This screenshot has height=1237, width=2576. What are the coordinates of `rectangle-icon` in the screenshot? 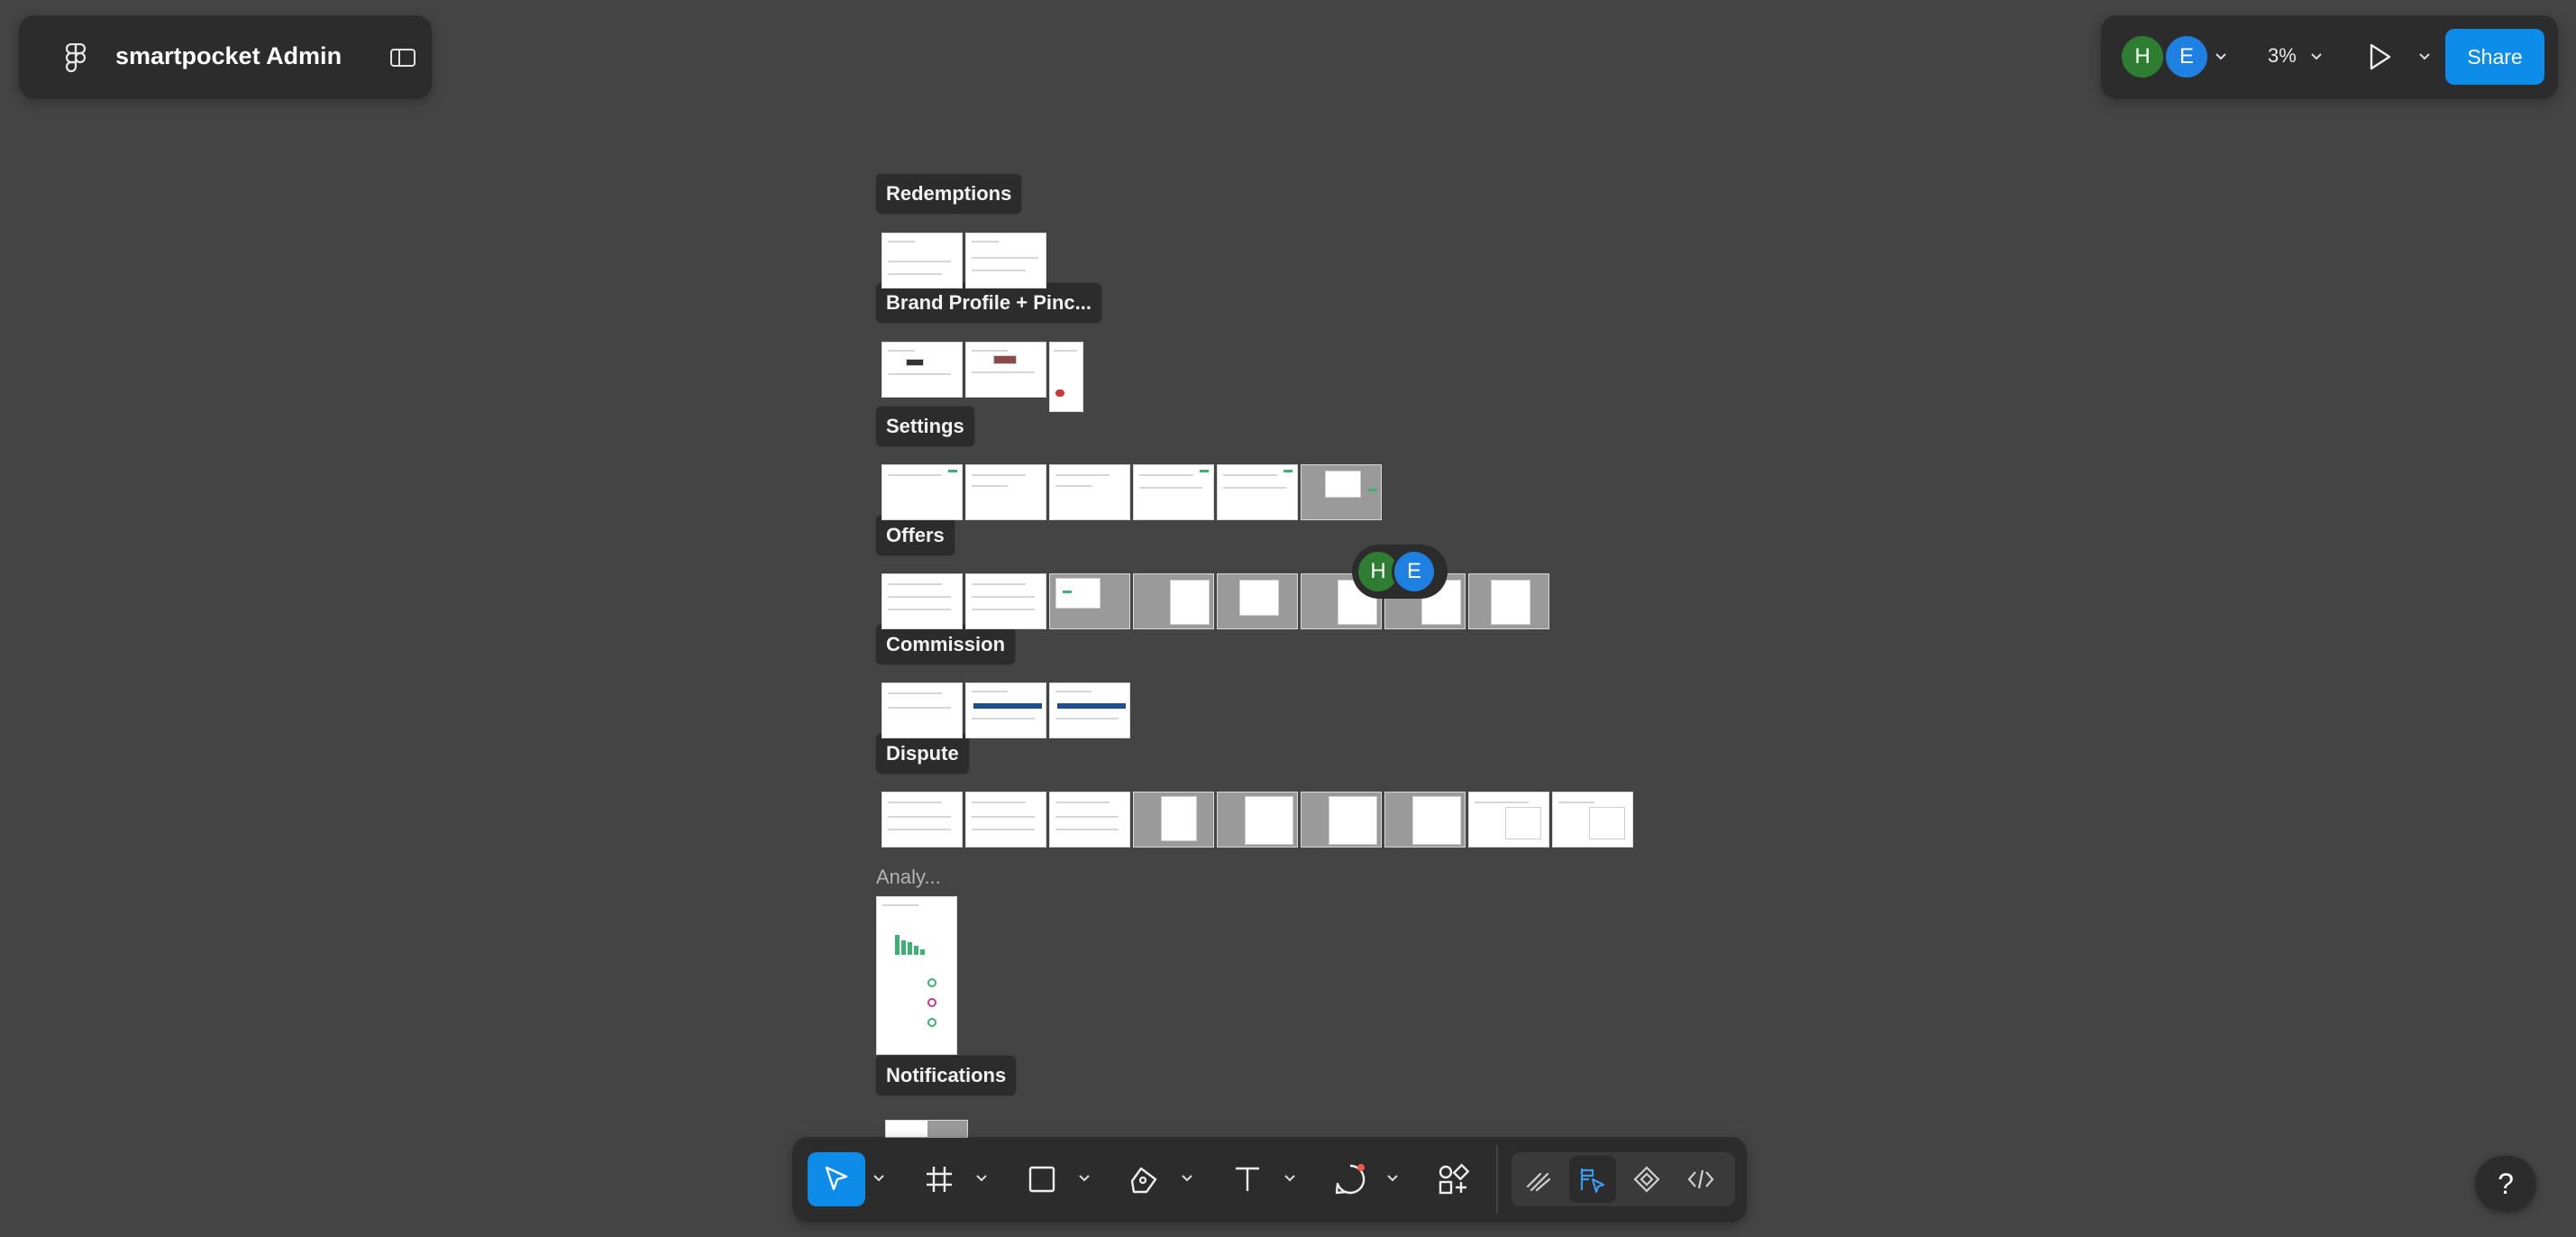 It's located at (1041, 1179).